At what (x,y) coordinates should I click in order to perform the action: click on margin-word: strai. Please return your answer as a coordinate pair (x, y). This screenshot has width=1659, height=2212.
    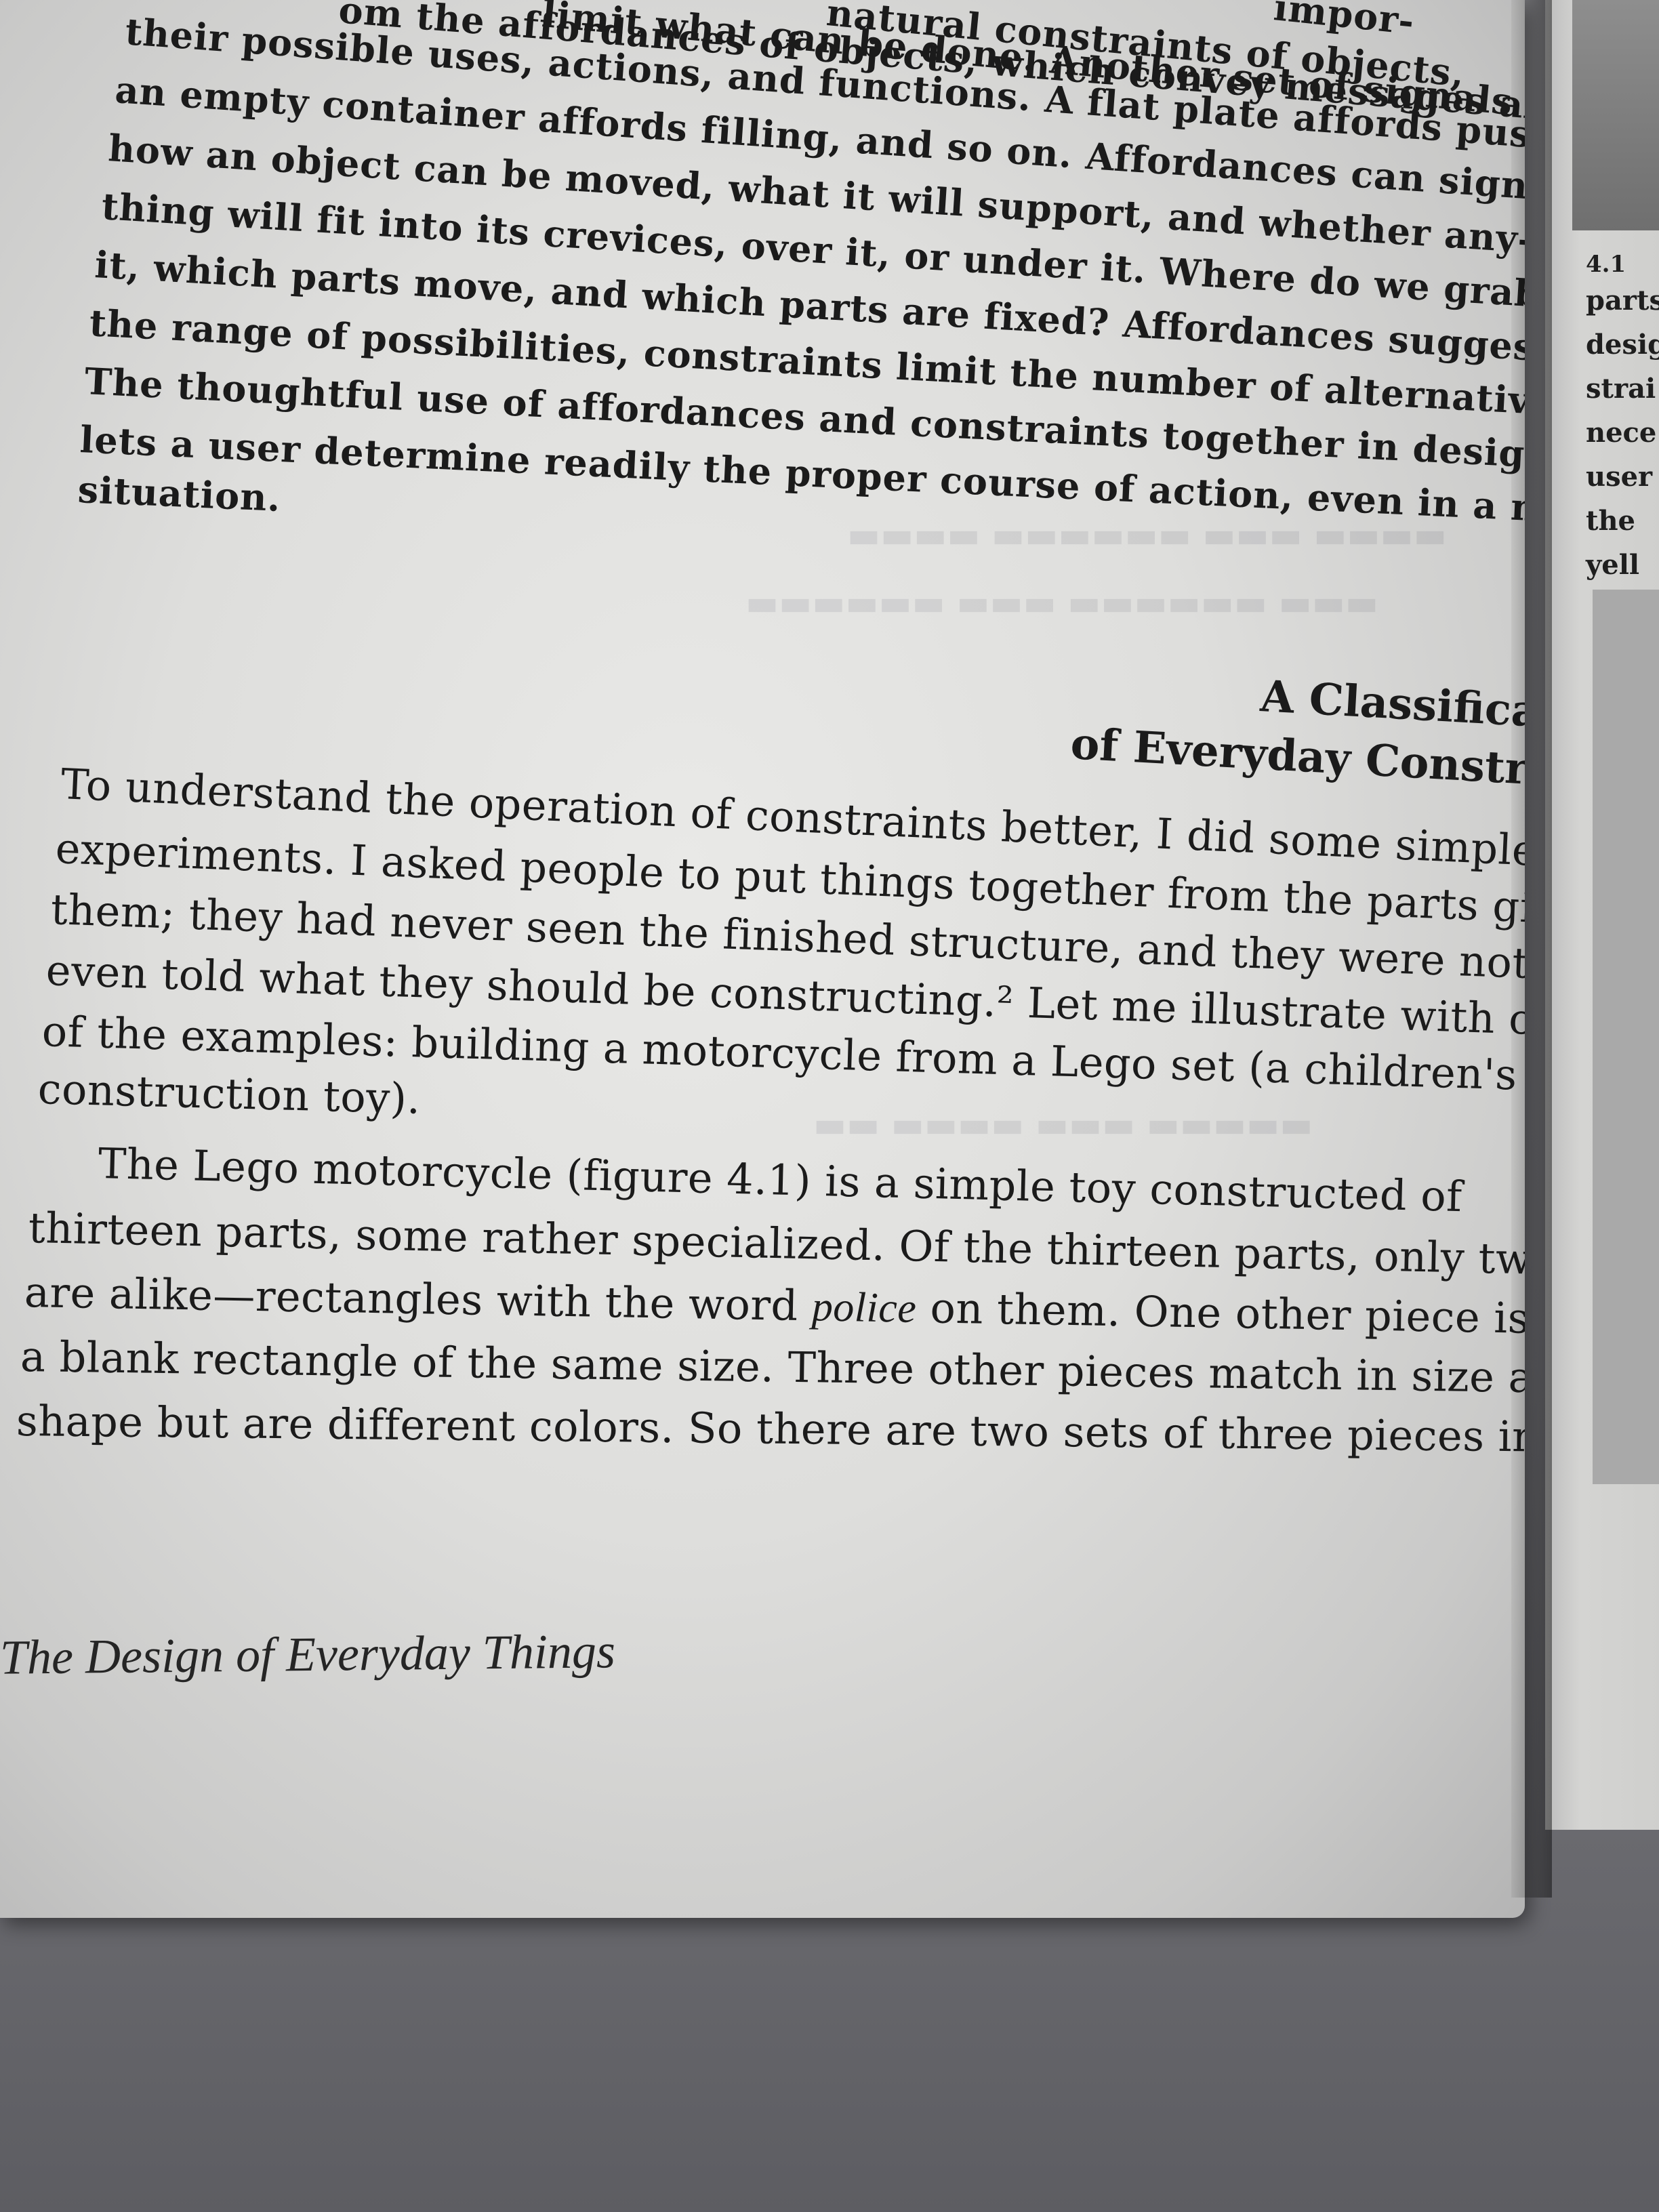
    Looking at the image, I should click on (1621, 389).